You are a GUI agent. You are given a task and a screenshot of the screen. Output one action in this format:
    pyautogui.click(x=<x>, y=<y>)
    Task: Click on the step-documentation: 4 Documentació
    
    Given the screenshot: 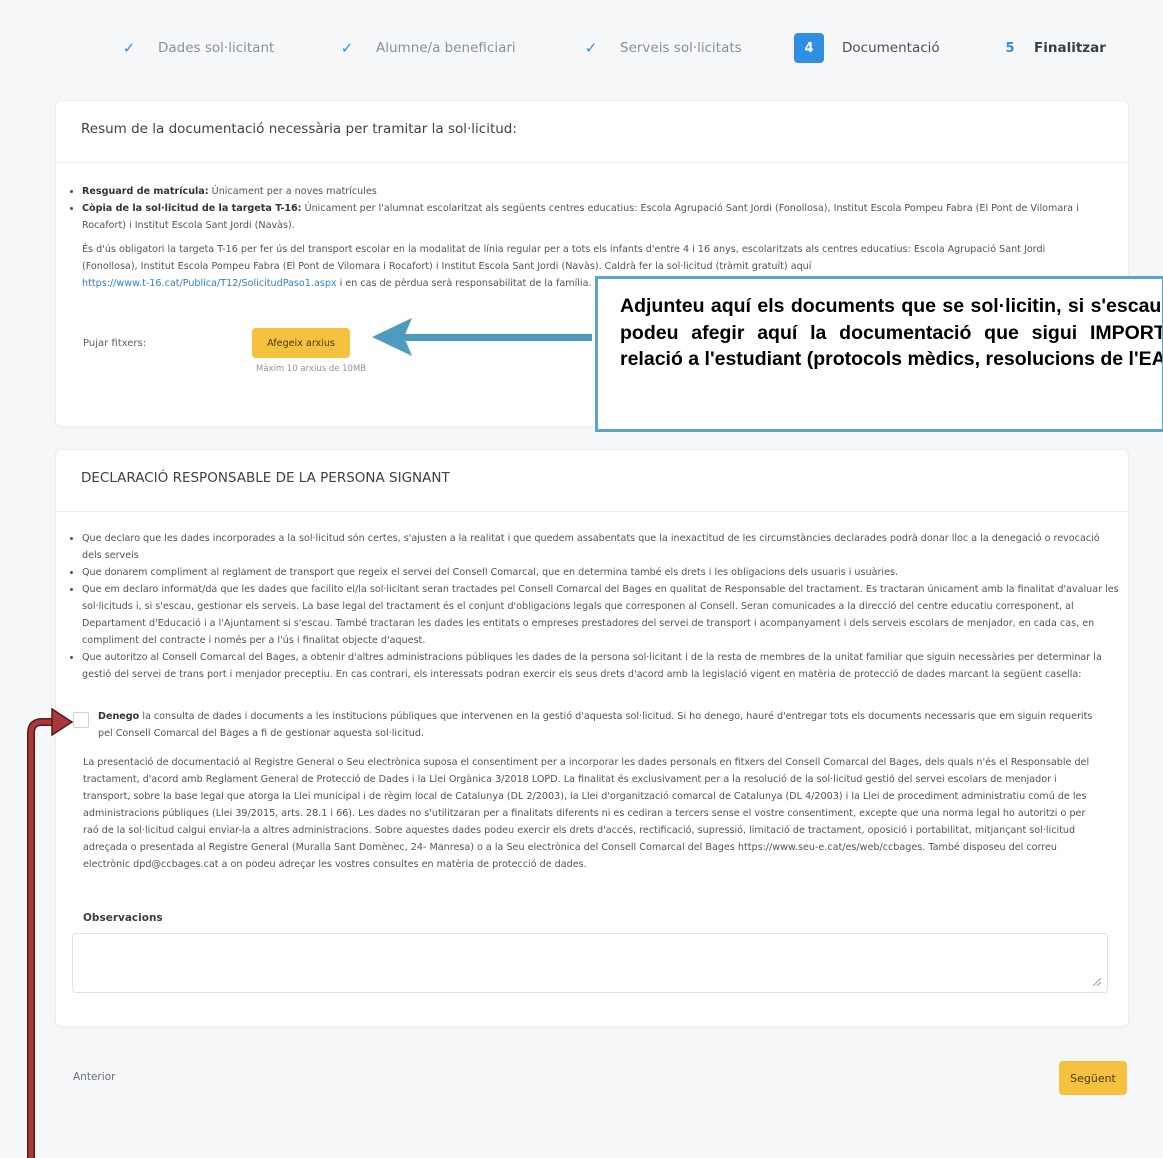 What is the action you would take?
    pyautogui.click(x=867, y=48)
    